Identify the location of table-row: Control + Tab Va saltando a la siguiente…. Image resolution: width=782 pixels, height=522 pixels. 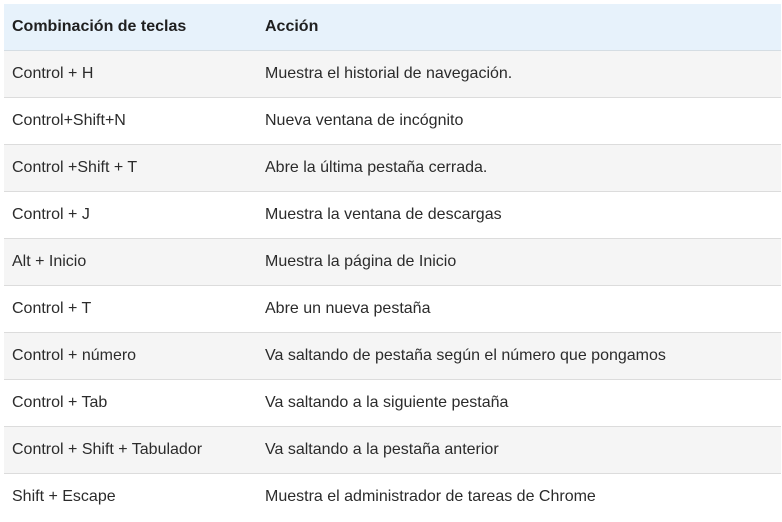
(392, 402).